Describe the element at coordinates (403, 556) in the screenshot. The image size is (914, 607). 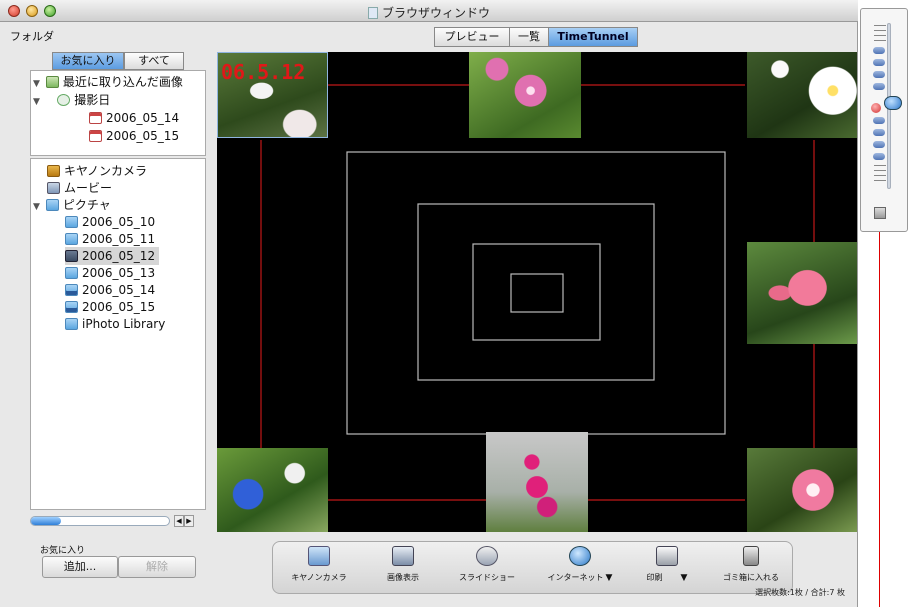
I see `image-view-icon` at that location.